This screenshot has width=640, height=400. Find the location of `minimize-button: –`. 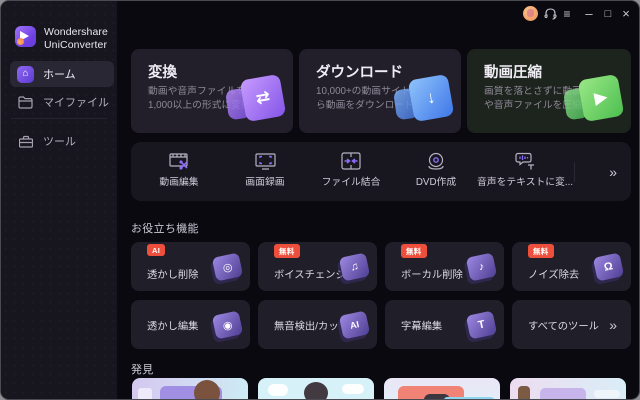

minimize-button: – is located at coordinates (589, 13).